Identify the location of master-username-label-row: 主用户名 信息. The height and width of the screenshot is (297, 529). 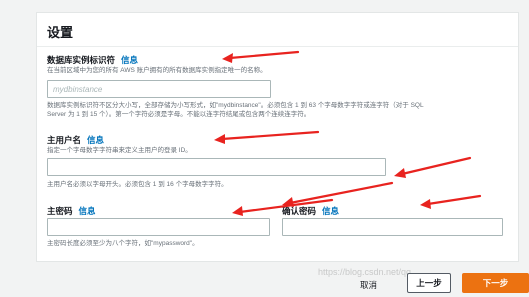
(75, 140).